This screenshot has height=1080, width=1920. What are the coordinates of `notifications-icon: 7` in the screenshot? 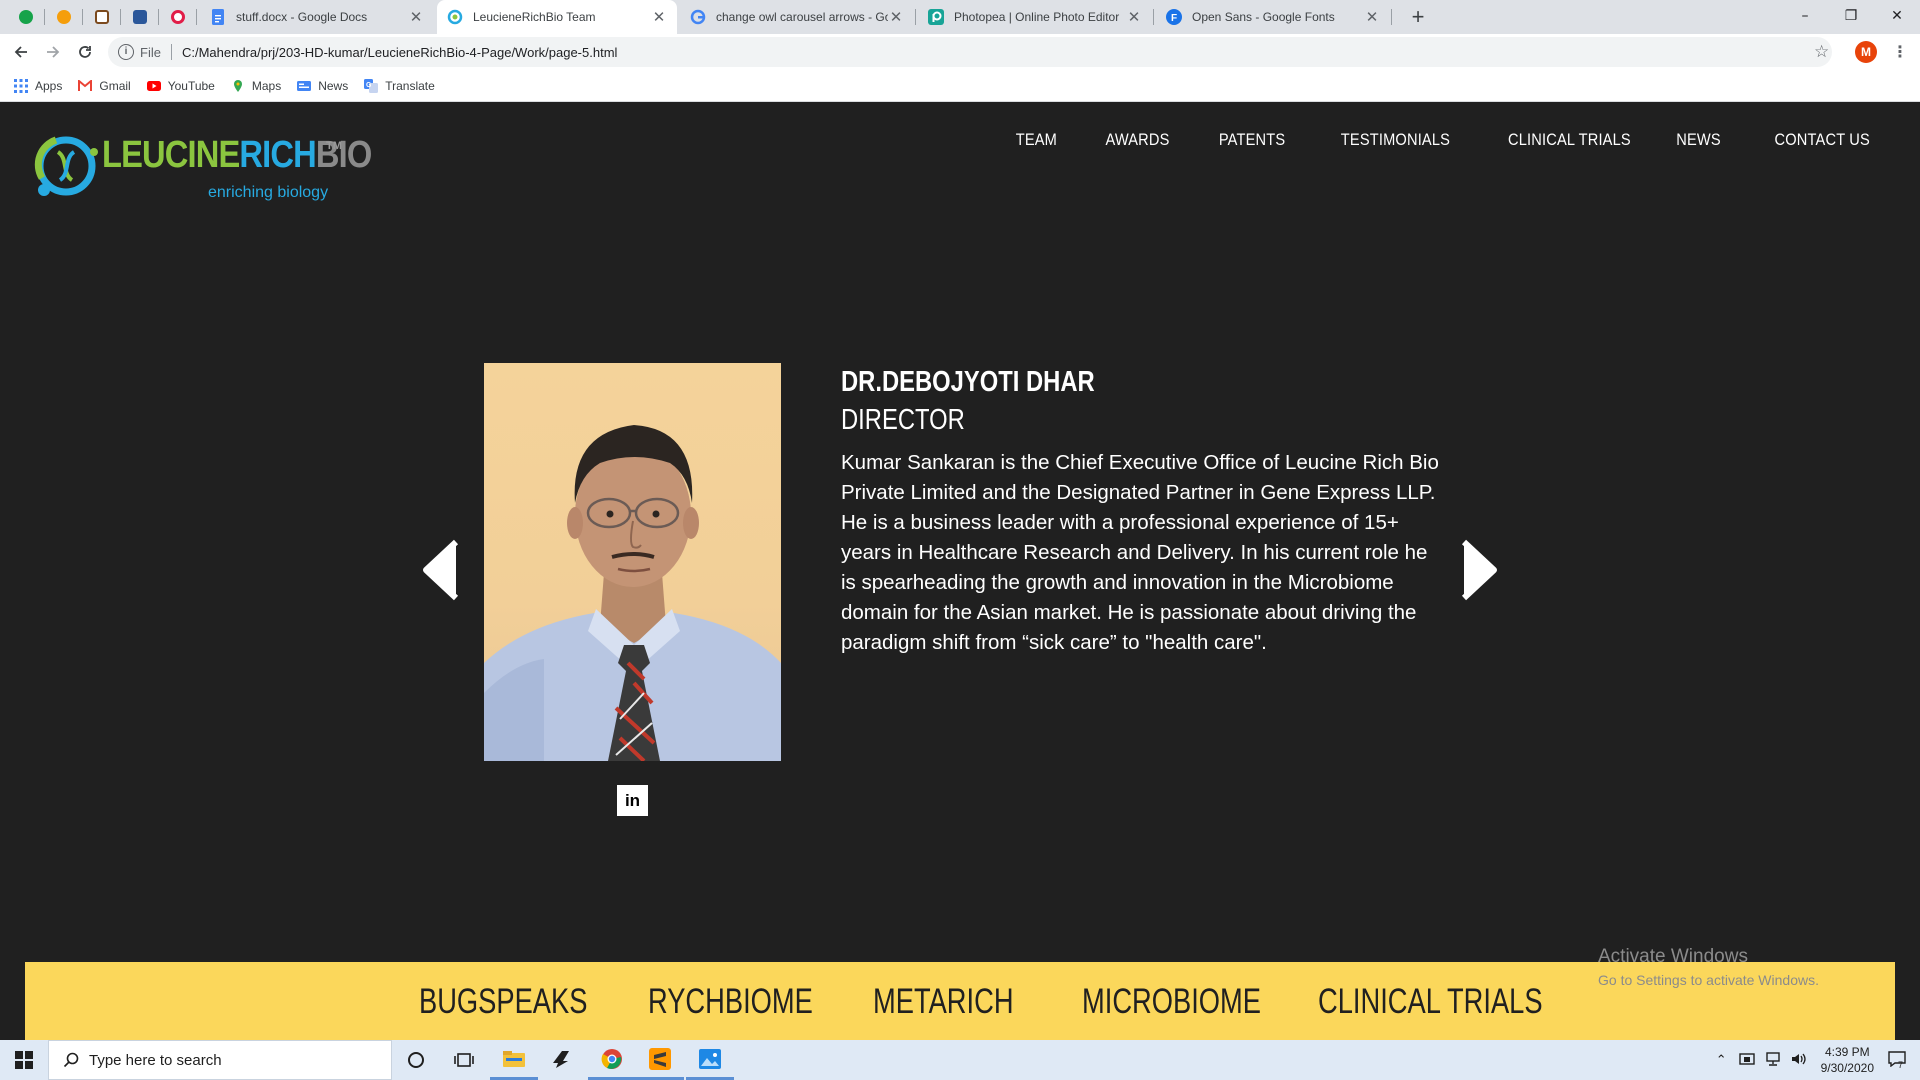 It's located at (1897, 1060).